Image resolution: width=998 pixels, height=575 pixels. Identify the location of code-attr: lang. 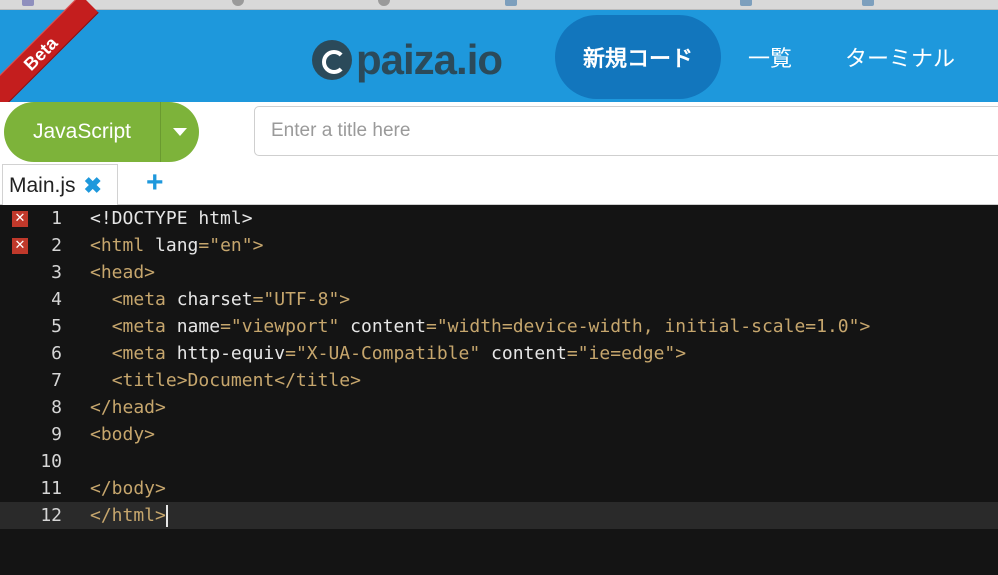
(177, 245).